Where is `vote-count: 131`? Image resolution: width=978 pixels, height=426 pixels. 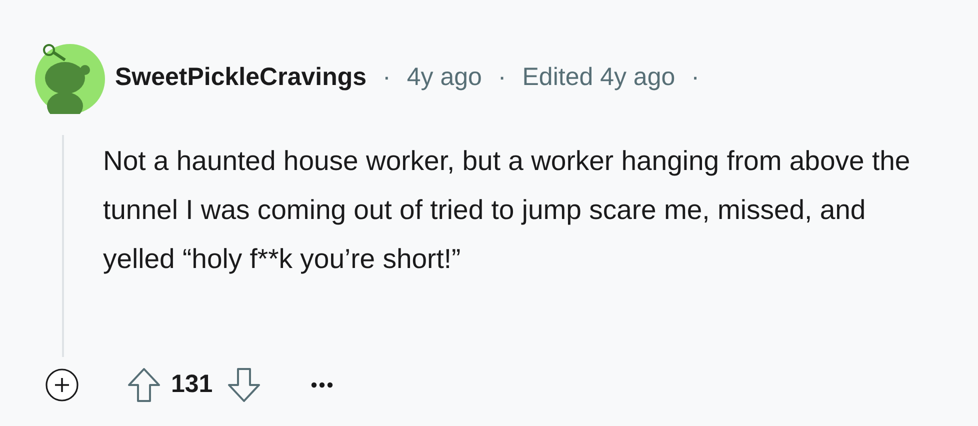 vote-count: 131 is located at coordinates (192, 384).